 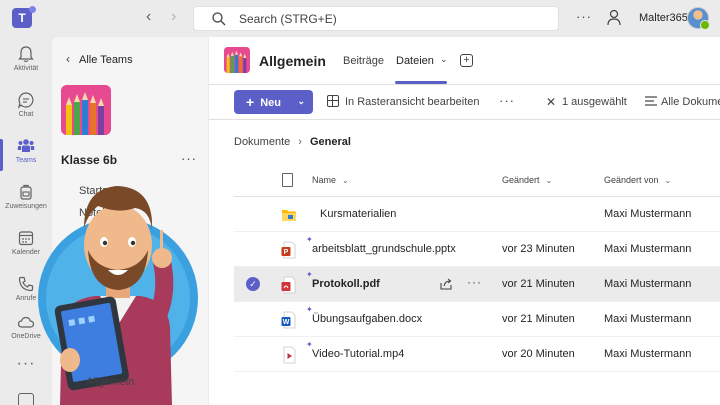 I want to click on new-label: Neu, so click(x=270, y=103).